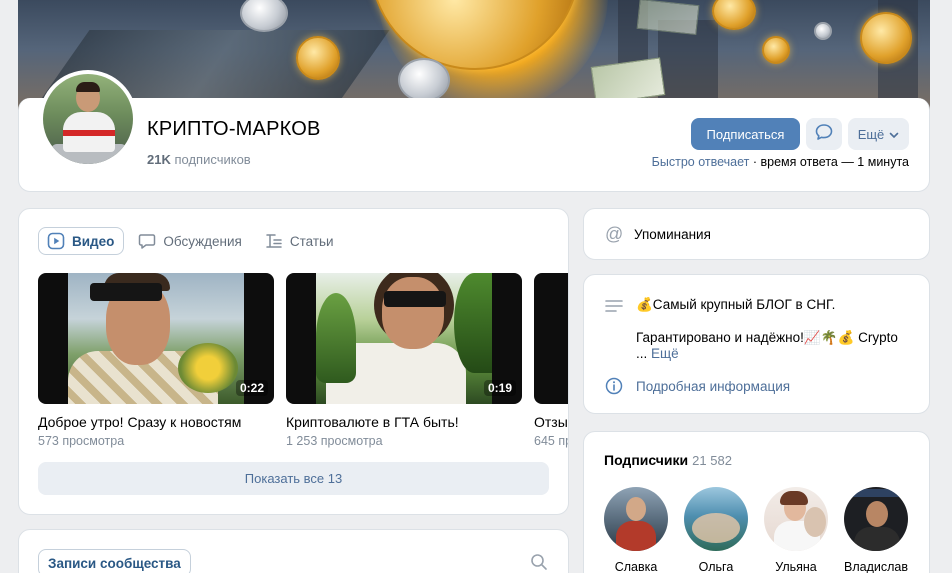 Image resolution: width=952 pixels, height=573 pixels. I want to click on video-thumbnail: 0:19, so click(404, 338).